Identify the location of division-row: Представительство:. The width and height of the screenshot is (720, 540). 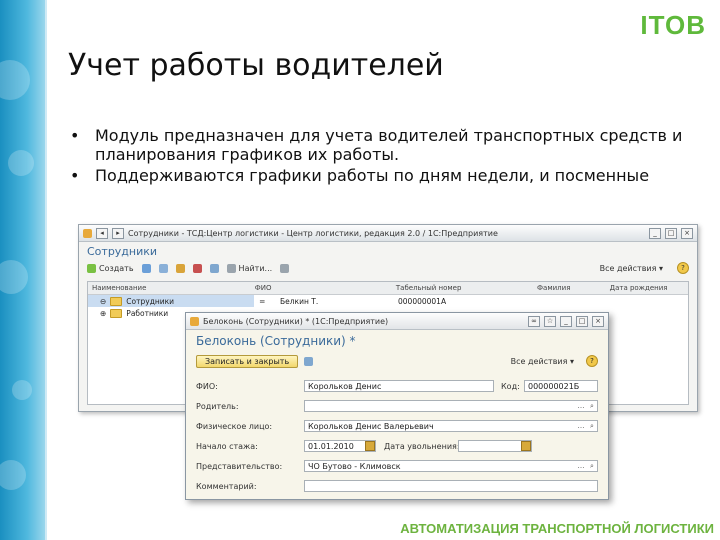
(239, 466).